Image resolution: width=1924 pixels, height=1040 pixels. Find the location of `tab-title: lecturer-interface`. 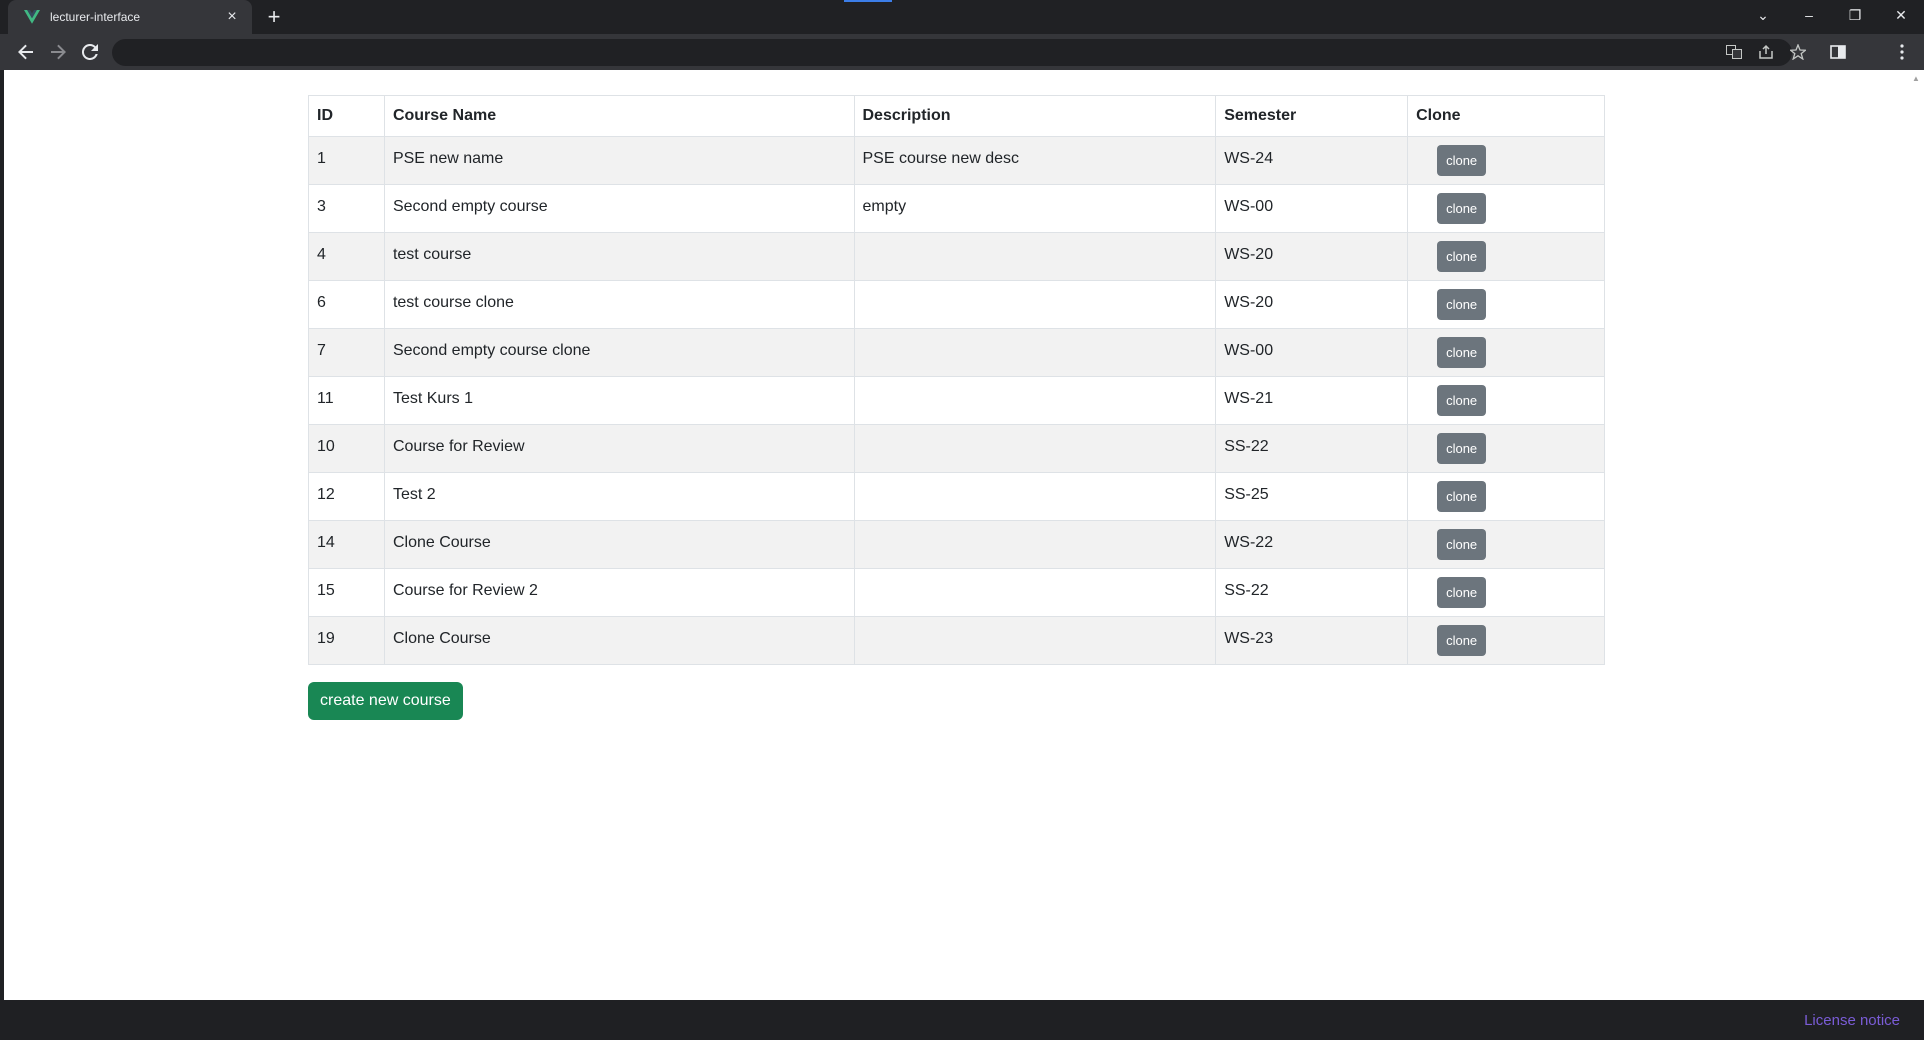

tab-title: lecturer-interface is located at coordinates (95, 17).